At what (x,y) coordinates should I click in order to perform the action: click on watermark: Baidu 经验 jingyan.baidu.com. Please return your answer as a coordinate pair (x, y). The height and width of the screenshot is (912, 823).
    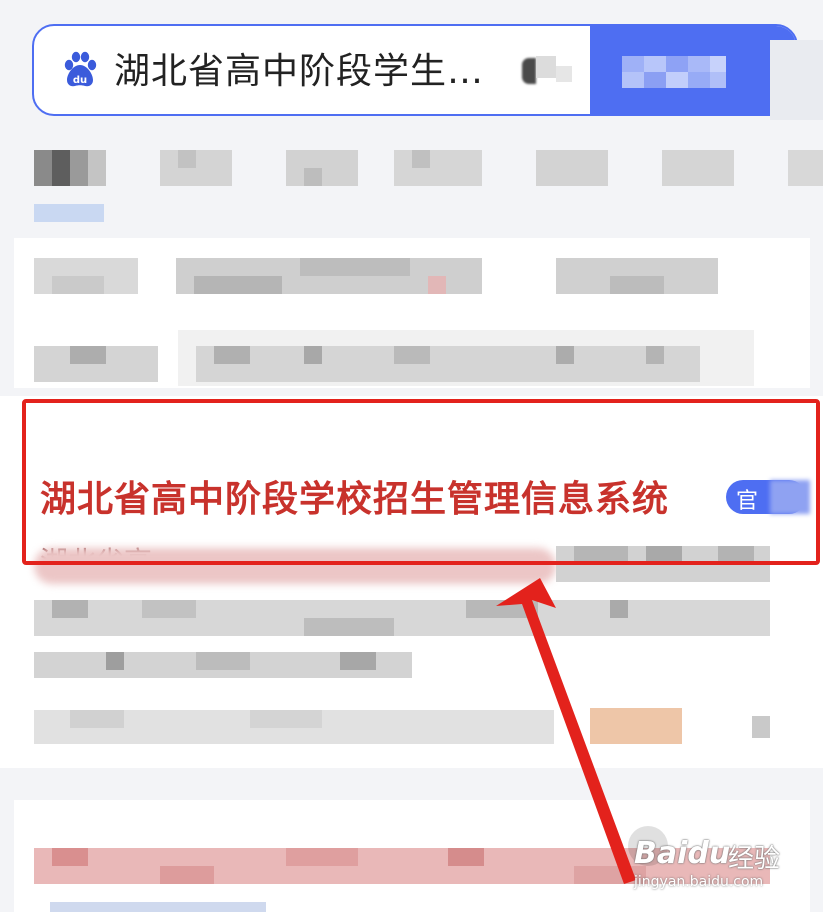
    Looking at the image, I should click on (718, 856).